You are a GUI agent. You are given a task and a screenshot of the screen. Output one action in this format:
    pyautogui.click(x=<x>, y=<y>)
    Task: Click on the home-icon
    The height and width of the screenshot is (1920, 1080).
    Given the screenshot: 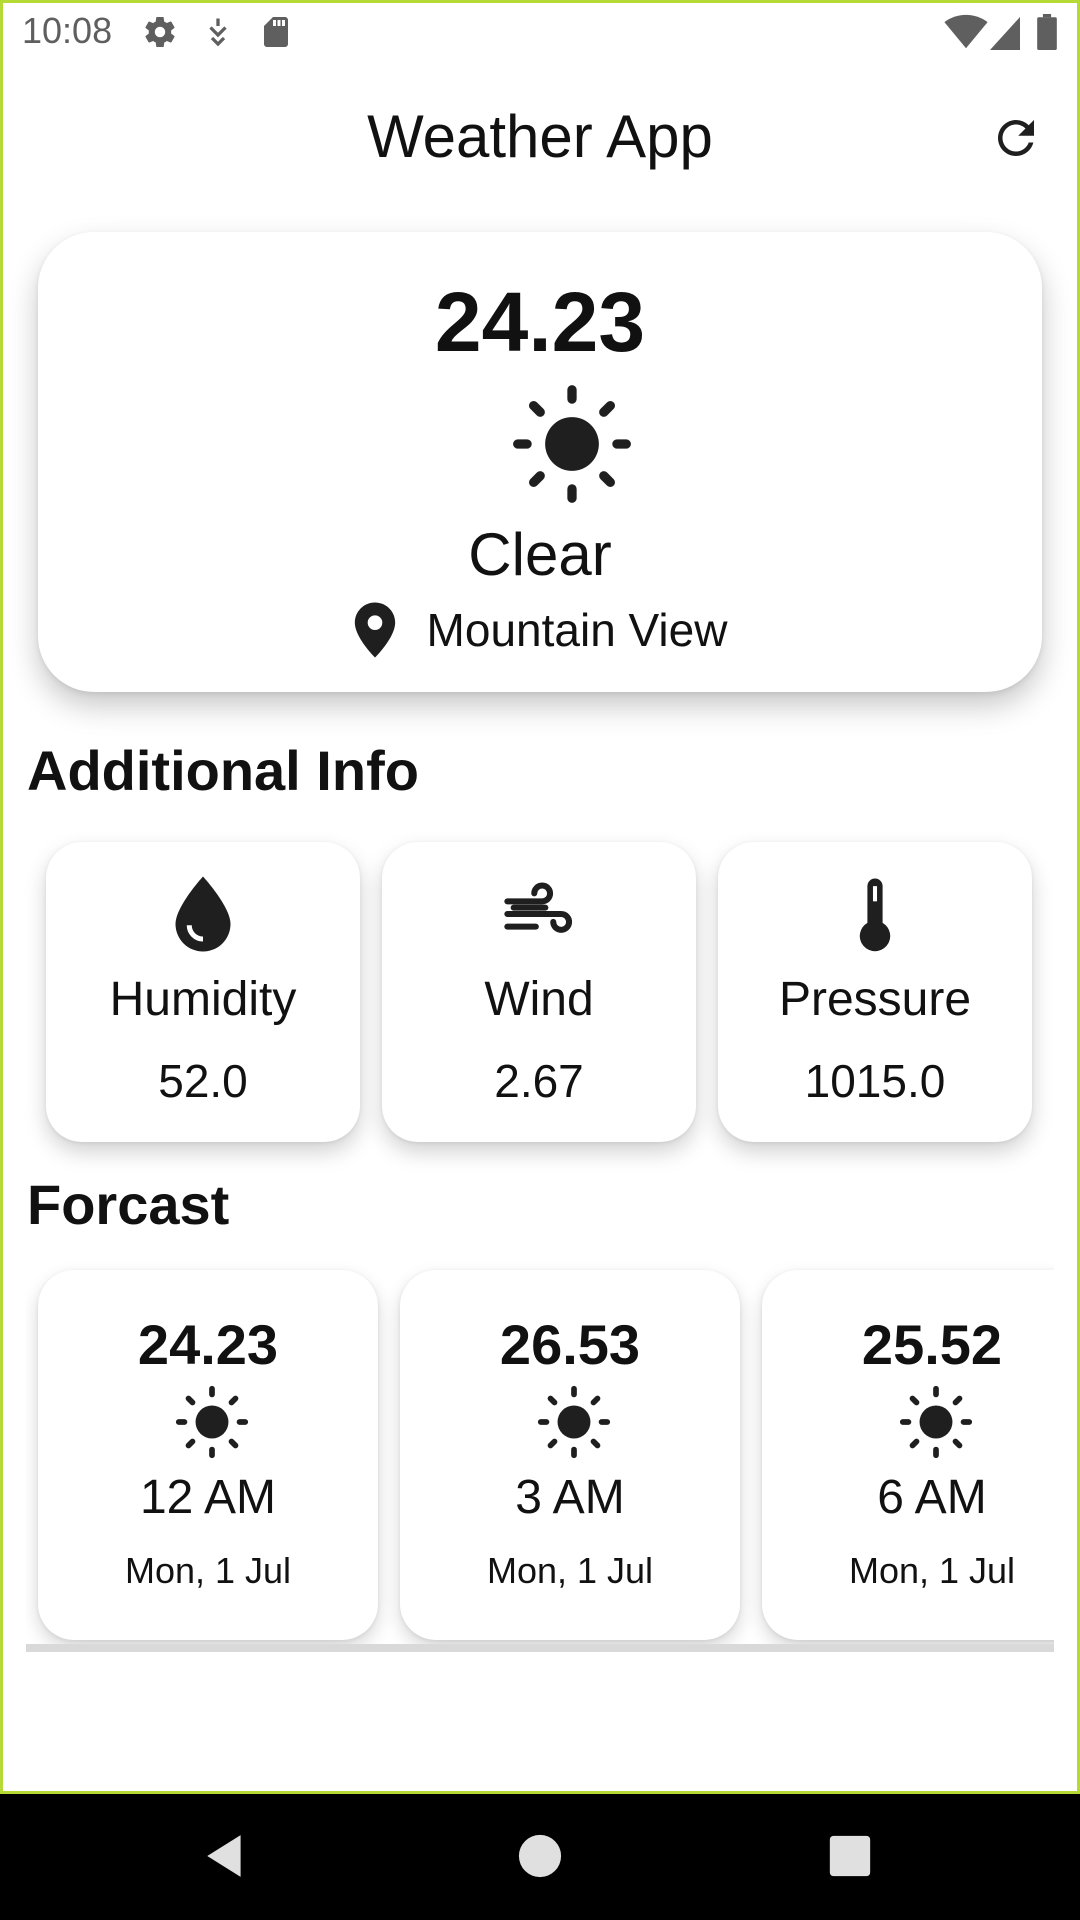 What is the action you would take?
    pyautogui.click(x=540, y=1858)
    